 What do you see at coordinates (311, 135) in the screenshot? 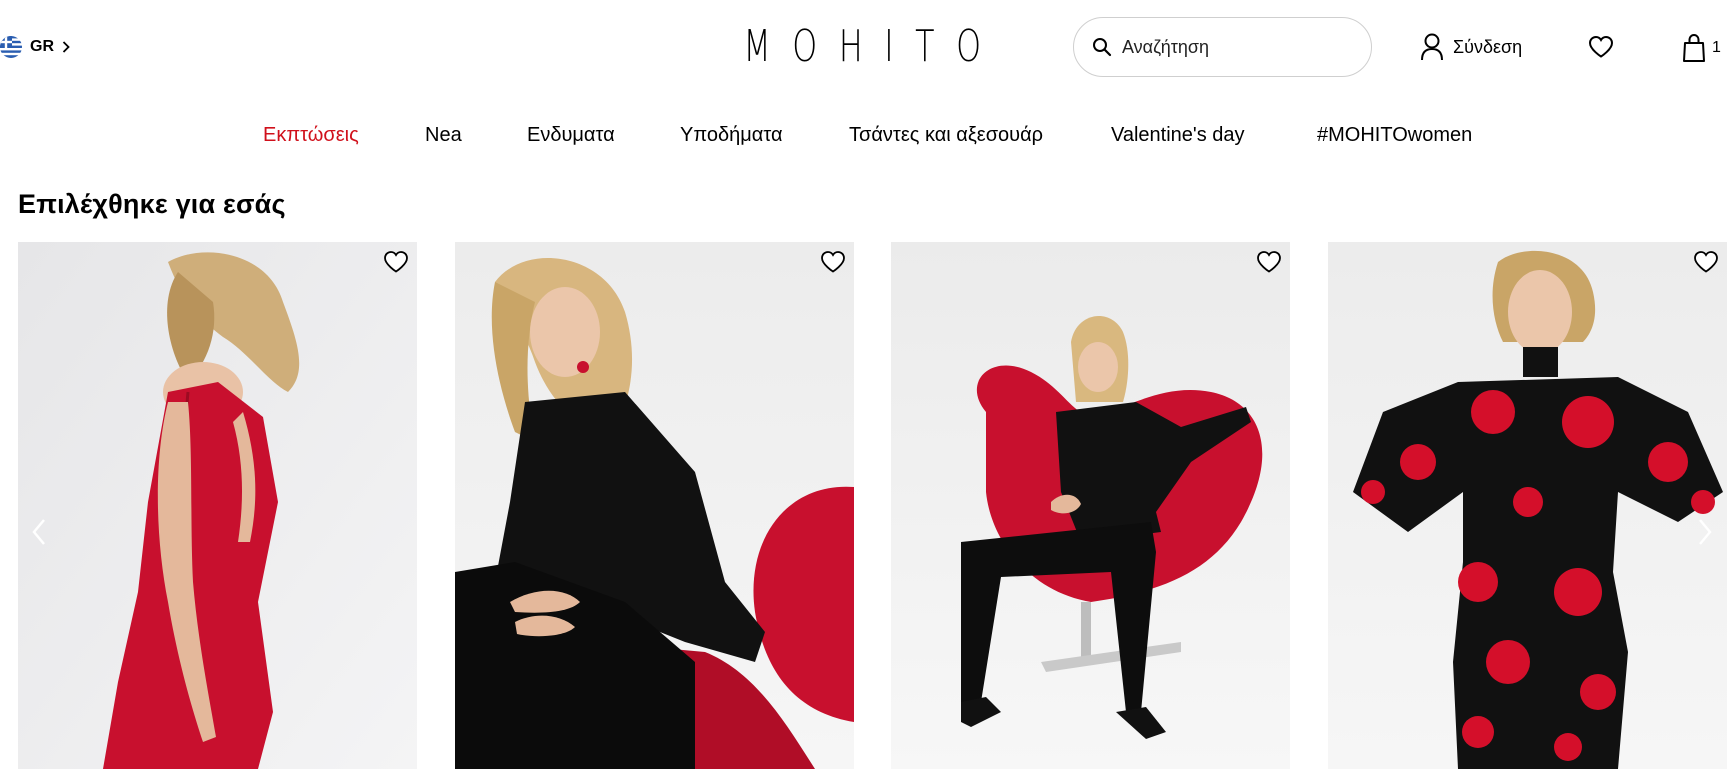
I see `nav-item-sale: Εκπτώσεις` at bounding box center [311, 135].